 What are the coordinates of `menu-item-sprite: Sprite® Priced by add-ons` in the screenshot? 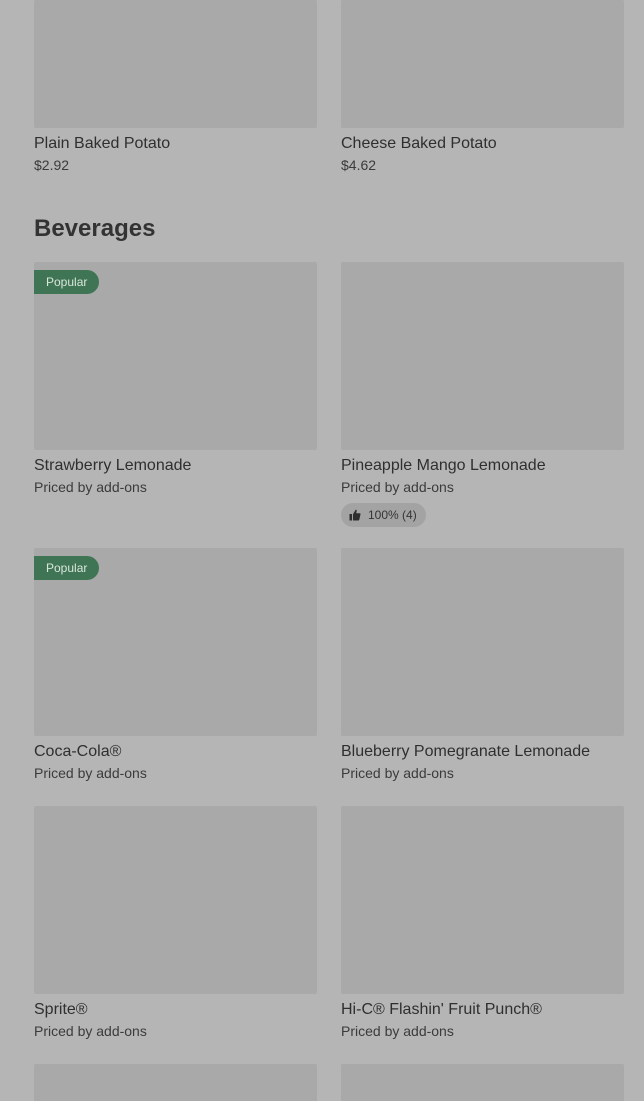 It's located at (175, 923).